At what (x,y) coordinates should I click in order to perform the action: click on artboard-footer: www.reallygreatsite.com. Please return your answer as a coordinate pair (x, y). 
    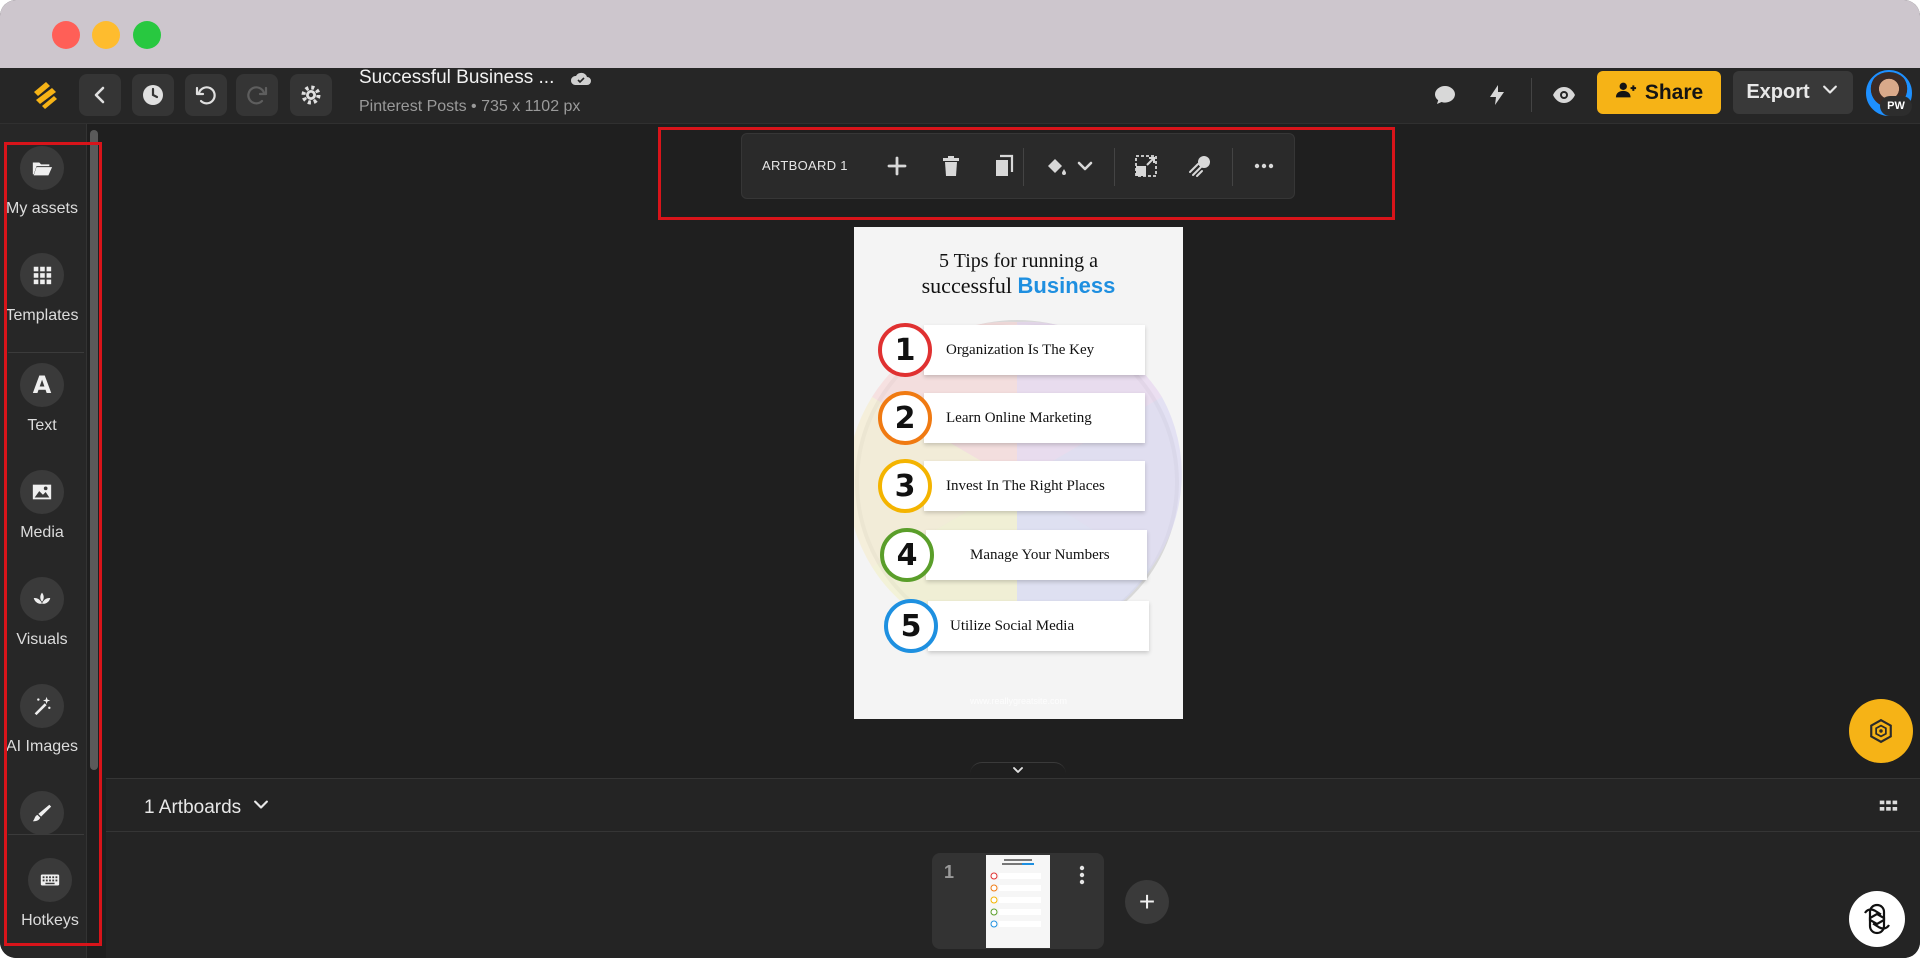
    Looking at the image, I should click on (1018, 701).